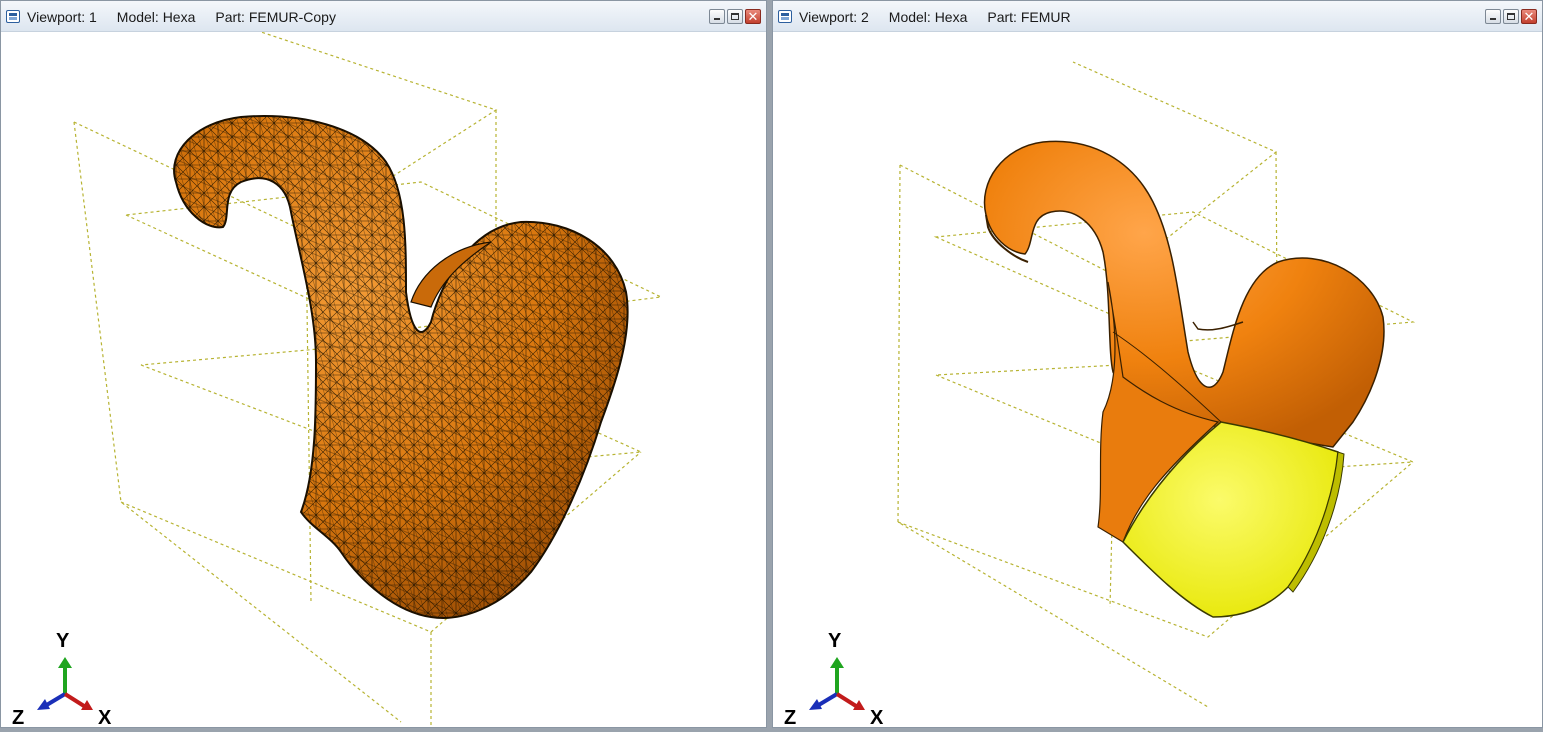 Image resolution: width=1543 pixels, height=732 pixels. I want to click on viewport-1-titlebar: Viewport: 1 Model: Hexa Part: FEMUR-Copy ✕, so click(383, 16).